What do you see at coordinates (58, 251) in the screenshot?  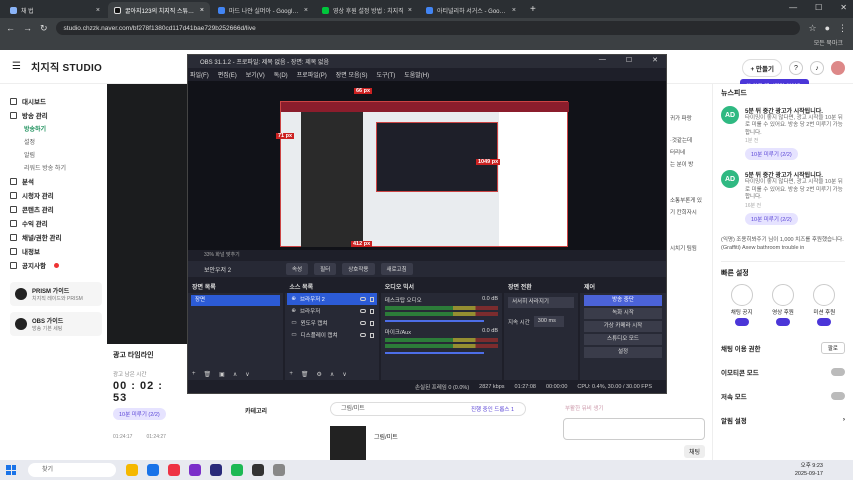 I see `sidebar-item-myinfo: 내정보` at bounding box center [58, 251].